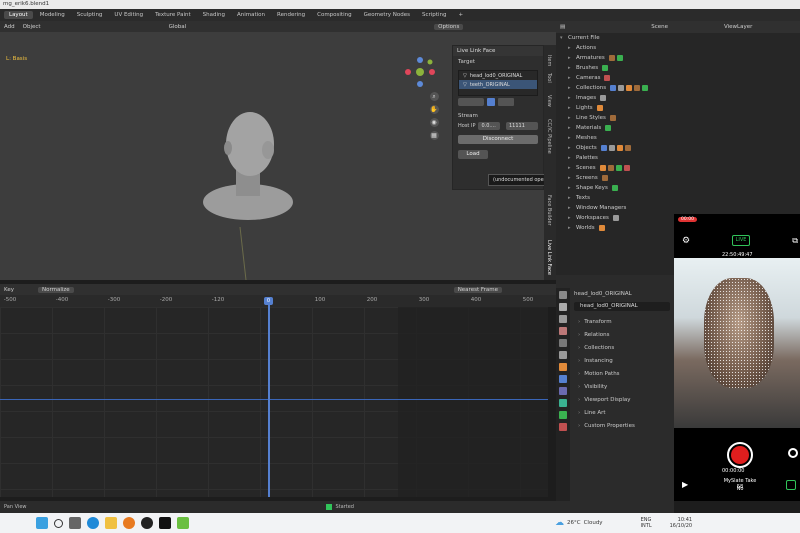 The width and height of the screenshot is (800, 533). What do you see at coordinates (93, 523) in the screenshot?
I see `edge-icon` at bounding box center [93, 523].